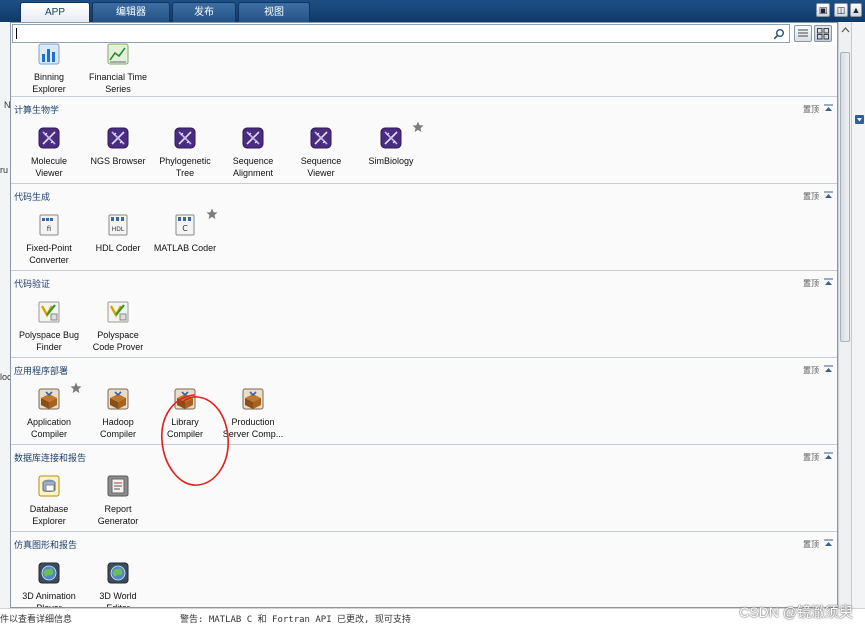 This screenshot has width=865, height=626. I want to click on scrollbar-thumb, so click(845, 197).